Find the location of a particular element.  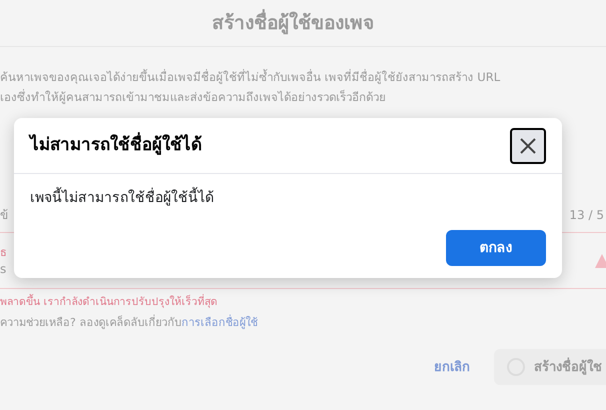

field-value: s is located at coordinates (3, 268).